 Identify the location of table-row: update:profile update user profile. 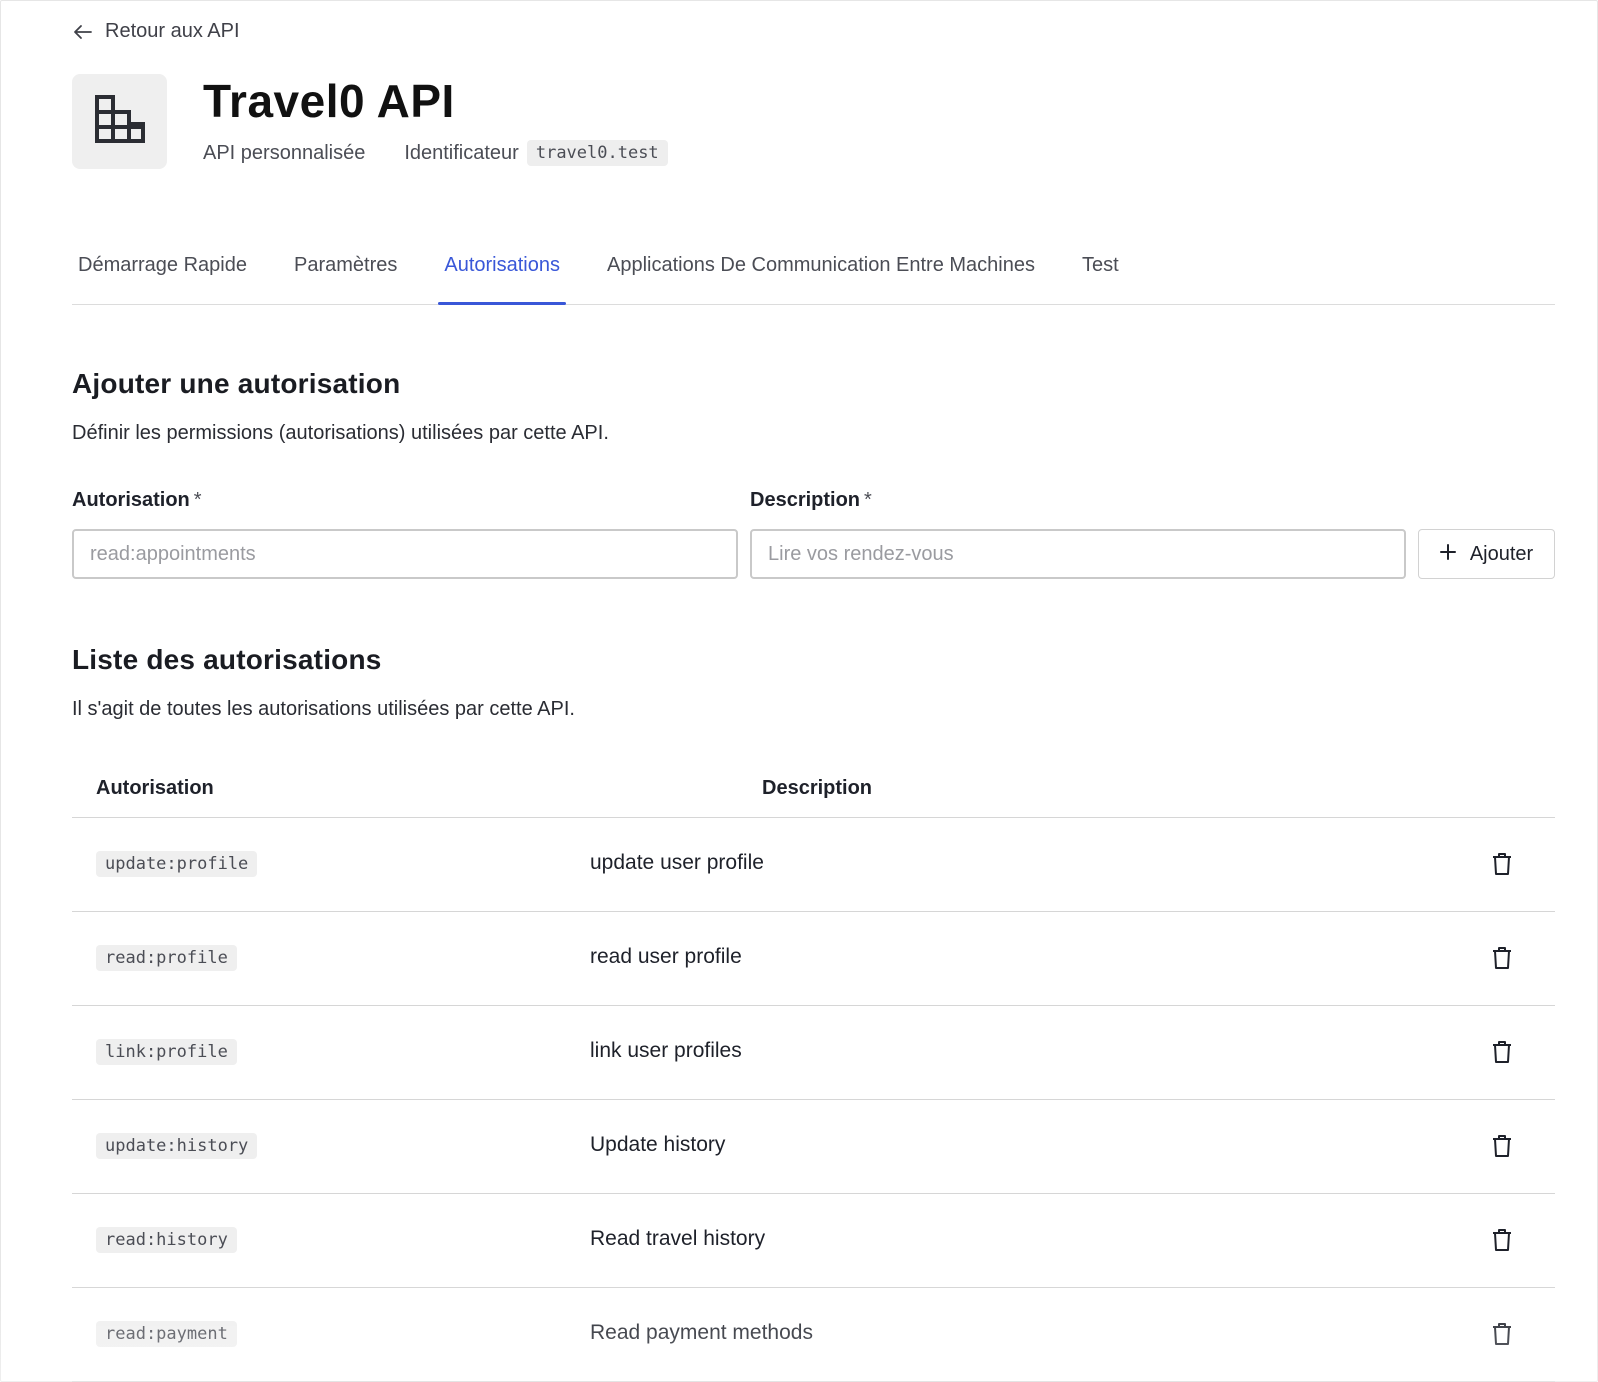
(813, 865).